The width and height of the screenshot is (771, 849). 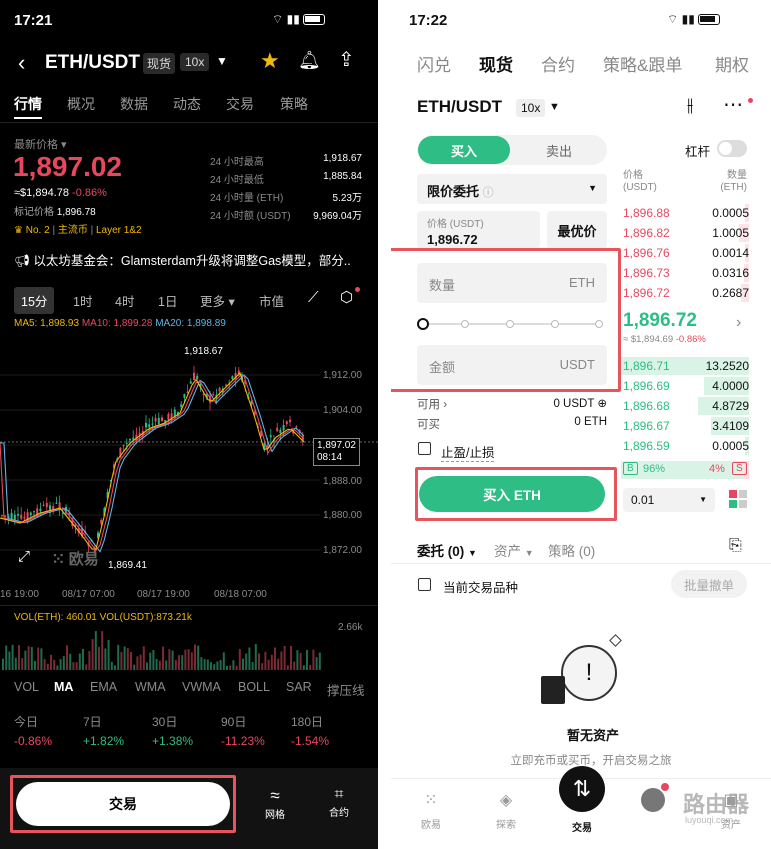 I want to click on tab-copy-trading: 策略&跟单, so click(x=642, y=63).